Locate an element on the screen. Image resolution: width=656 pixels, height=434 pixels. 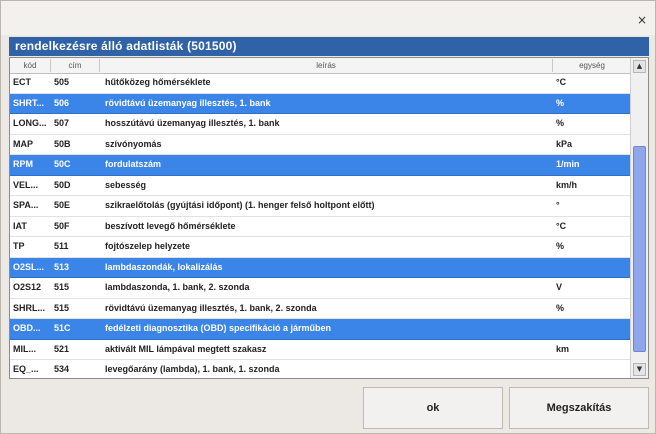
row-cell-c3: beszívott levegő hőmérséklete is located at coordinates (170, 225).